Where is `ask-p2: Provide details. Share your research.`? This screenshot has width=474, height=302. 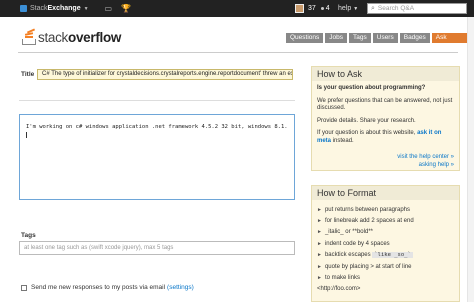 ask-p2: Provide details. Share your research. is located at coordinates (366, 120).